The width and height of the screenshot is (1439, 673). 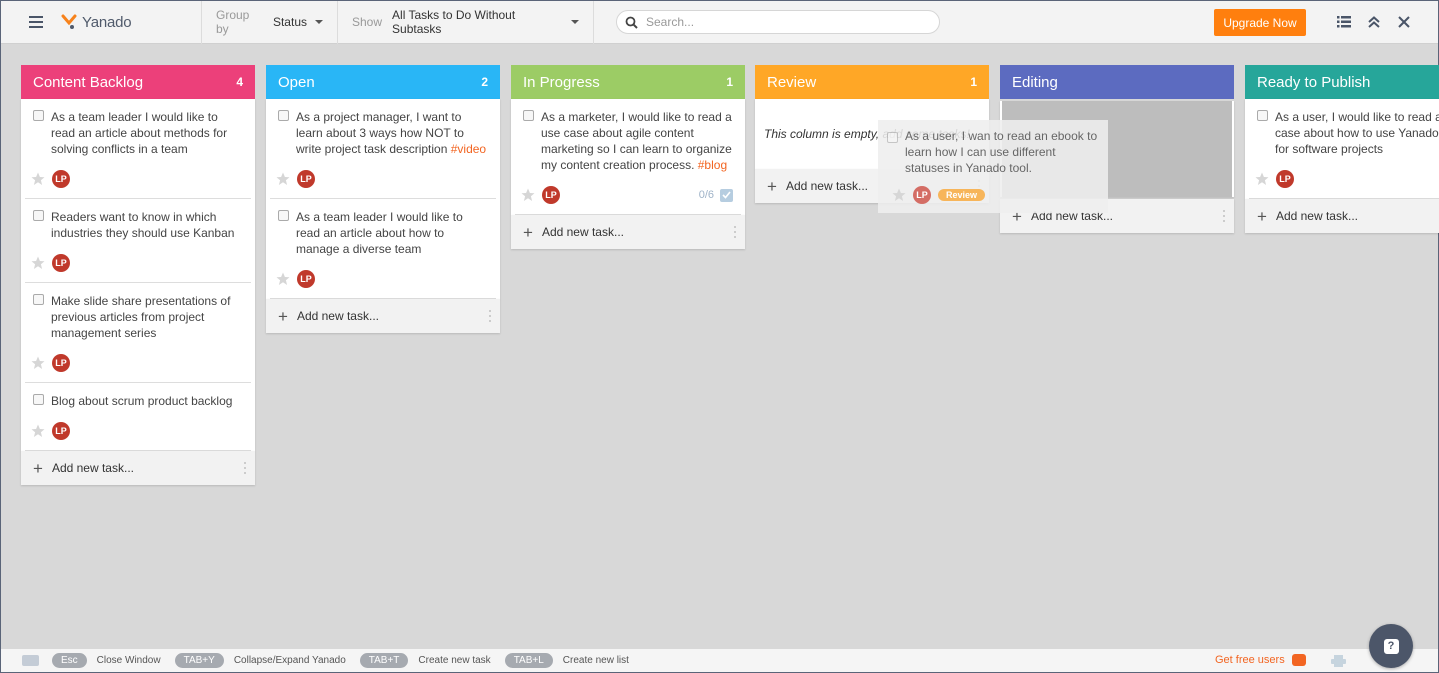 What do you see at coordinates (628, 82) in the screenshot?
I see `column-header: In Progress 1` at bounding box center [628, 82].